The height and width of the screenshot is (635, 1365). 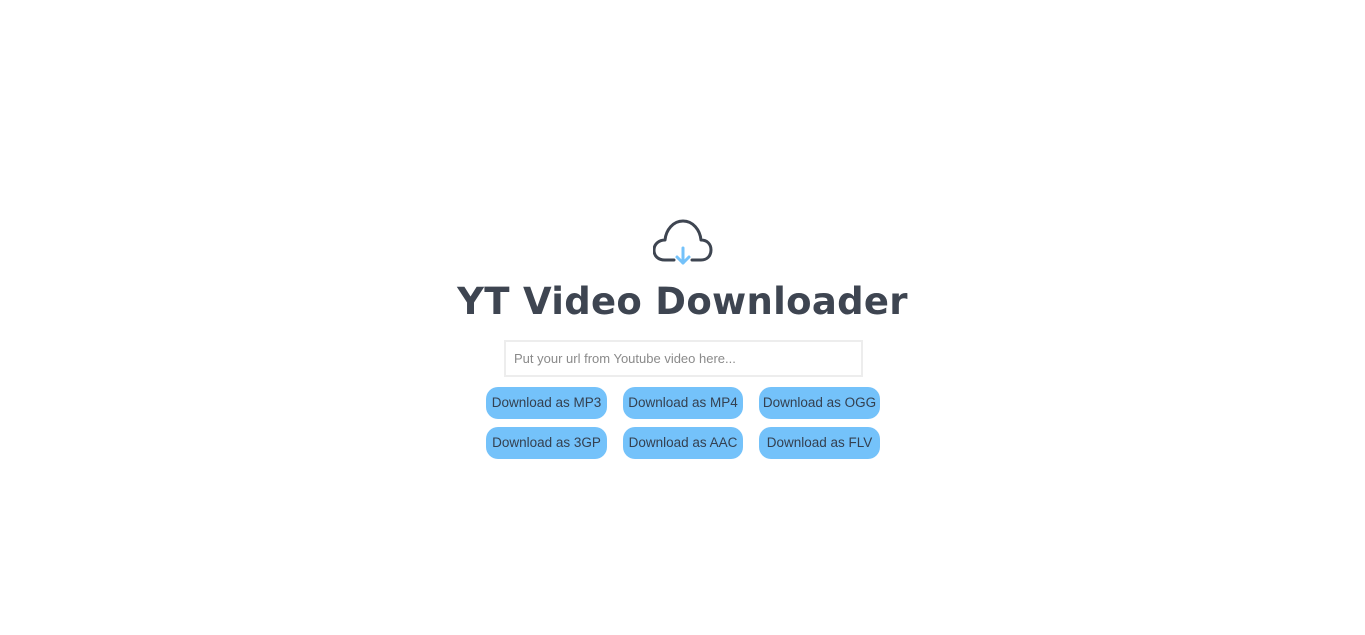 I want to click on url-input, so click(x=683, y=358).